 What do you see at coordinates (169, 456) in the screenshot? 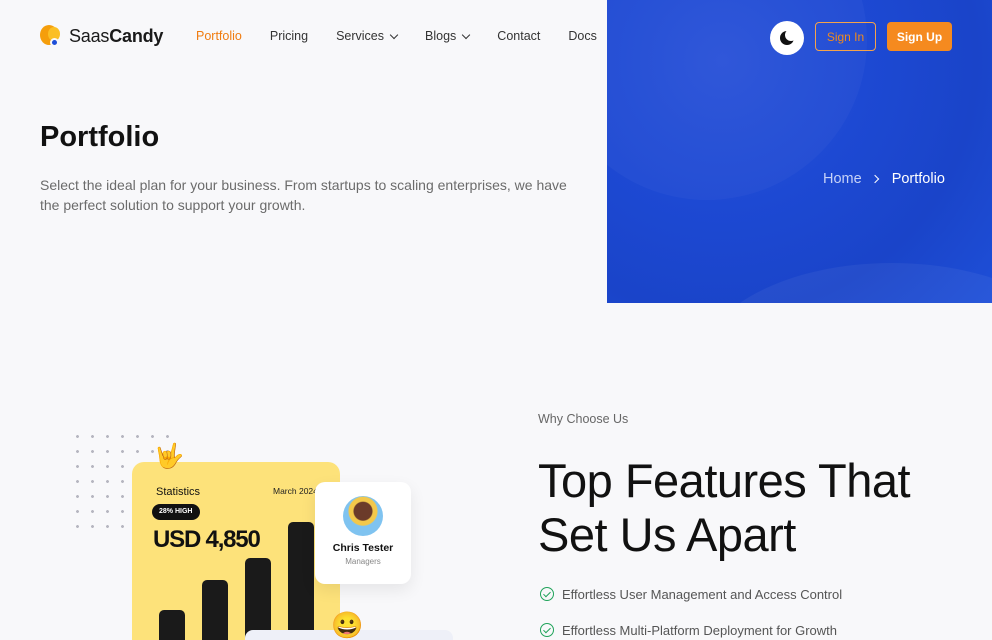
I see `rock-hand-emoji-icon: 🤟` at bounding box center [169, 456].